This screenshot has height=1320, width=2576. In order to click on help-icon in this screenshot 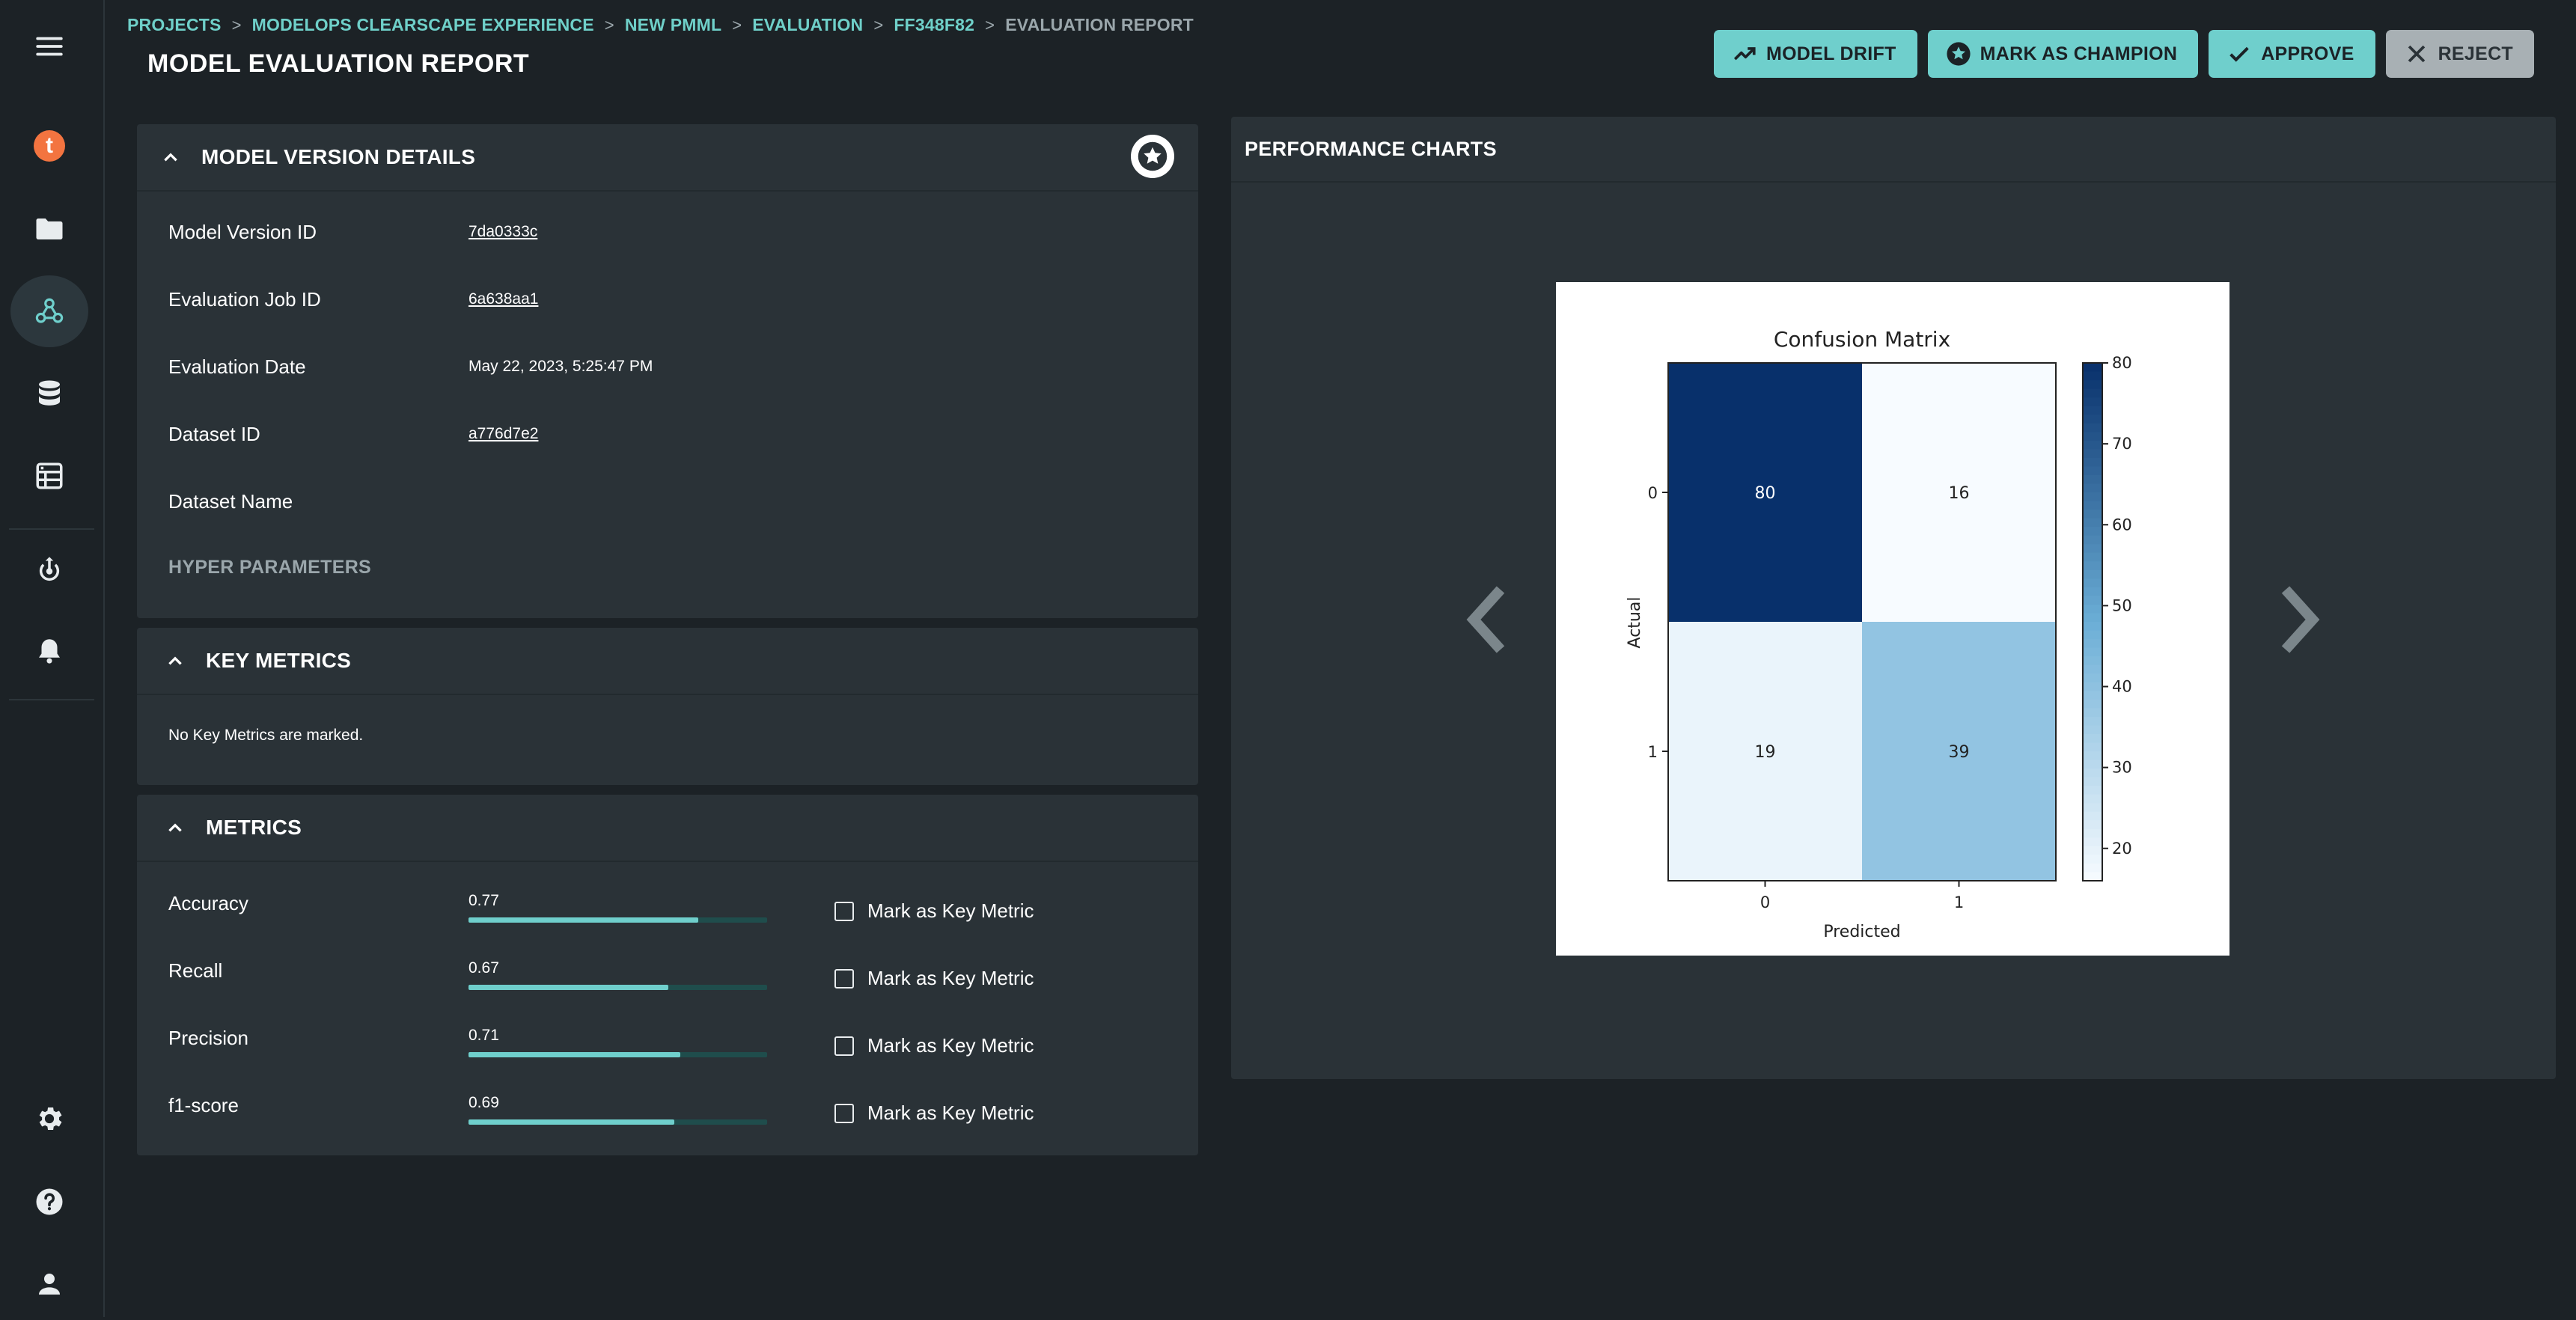, I will do `click(49, 1202)`.